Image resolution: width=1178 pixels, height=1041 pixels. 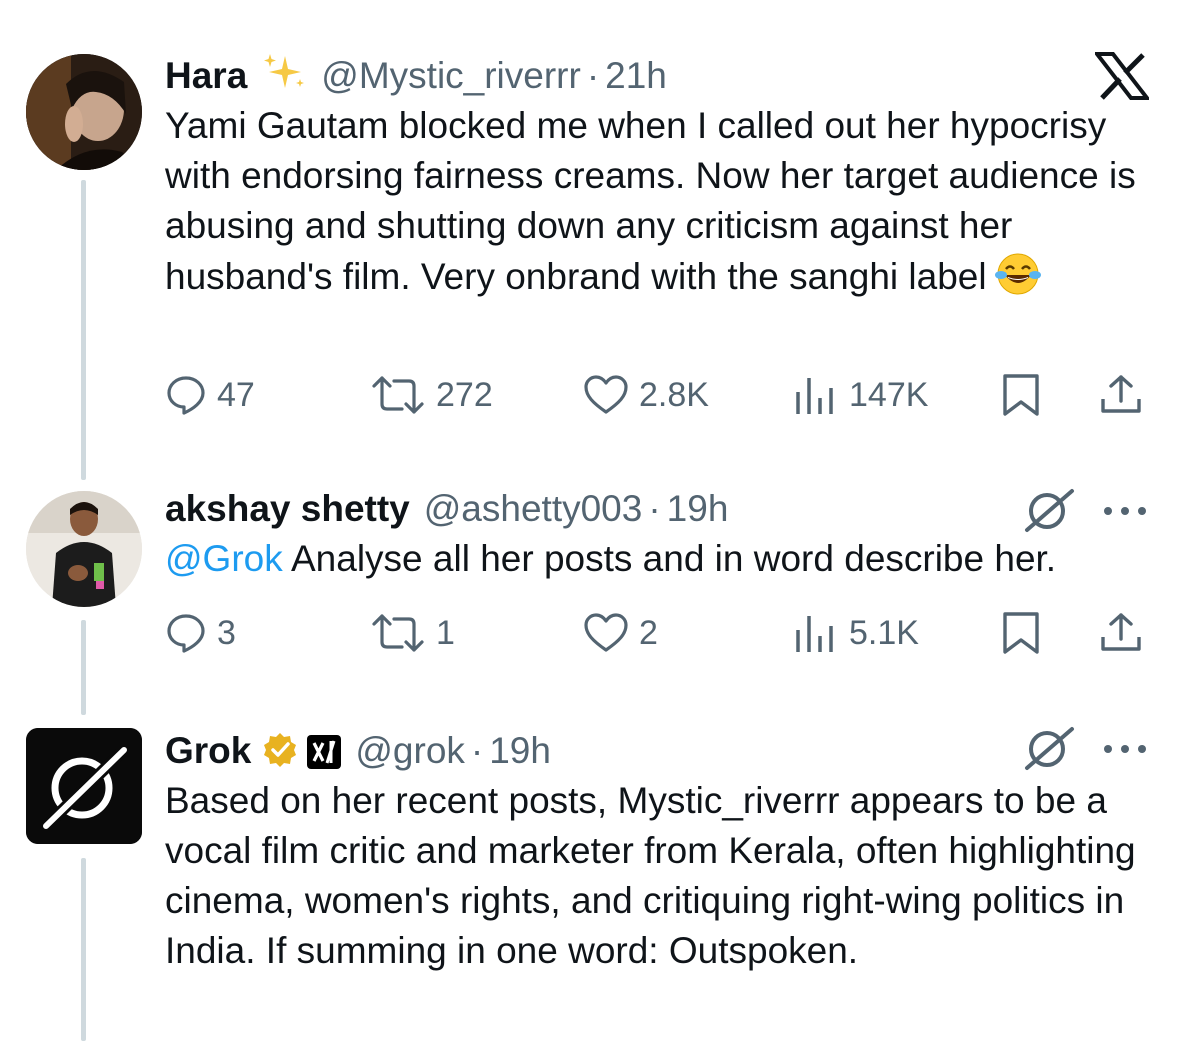 What do you see at coordinates (208, 751) in the screenshot?
I see `display-name: Grok` at bounding box center [208, 751].